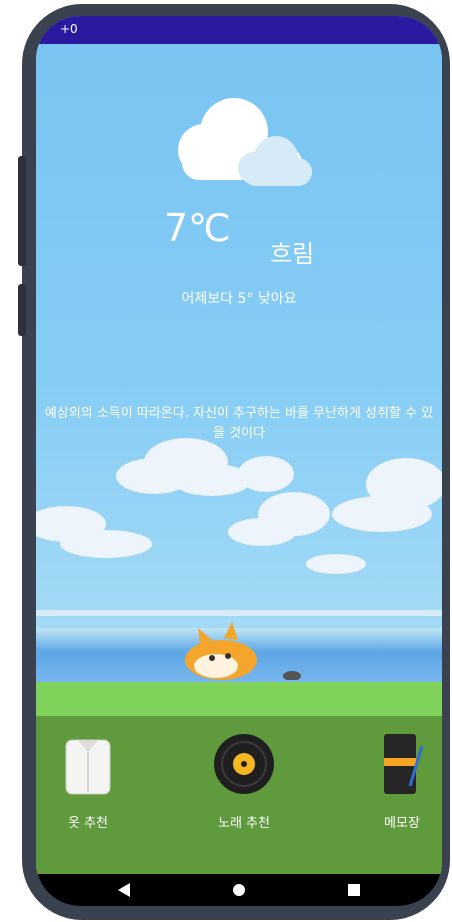 Image resolution: width=452 pixels, height=922 pixels. Describe the element at coordinates (292, 675) in the screenshot. I see `rock-icon` at that location.